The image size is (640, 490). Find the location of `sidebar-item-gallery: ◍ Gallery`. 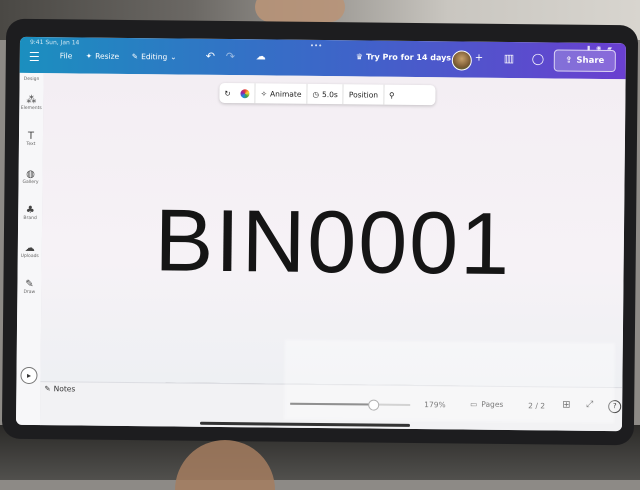

sidebar-item-gallery: ◍ Gallery is located at coordinates (30, 177).